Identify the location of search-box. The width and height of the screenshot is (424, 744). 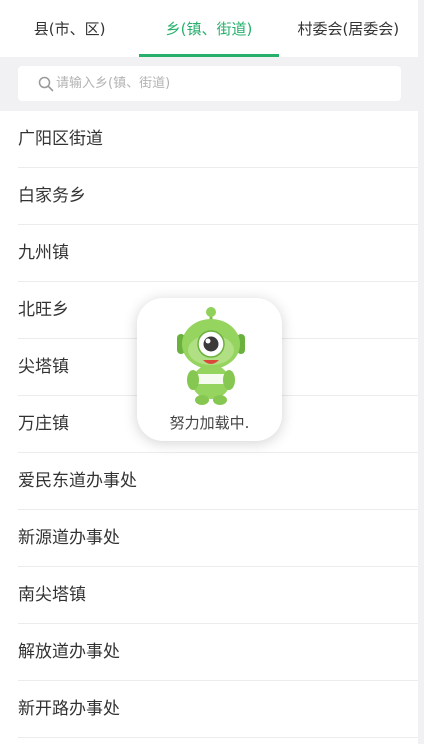
(209, 83).